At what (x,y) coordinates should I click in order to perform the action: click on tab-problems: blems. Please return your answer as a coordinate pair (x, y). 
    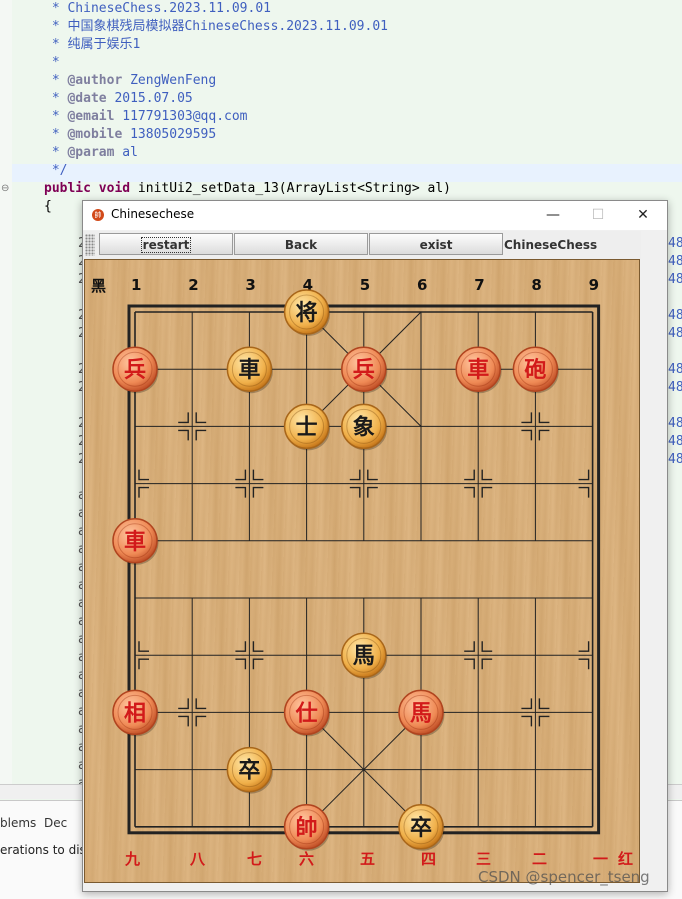
    Looking at the image, I should click on (18, 823).